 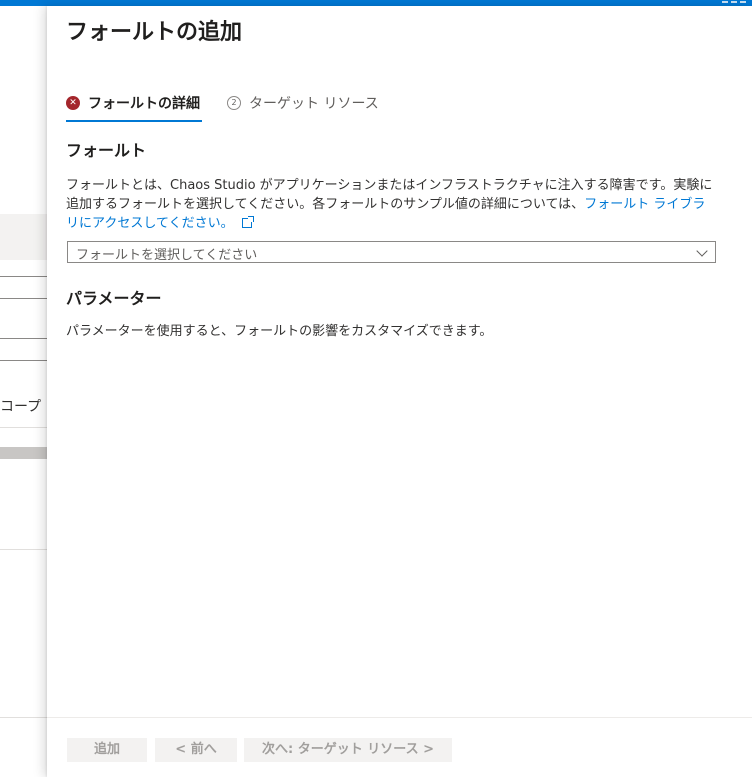 What do you see at coordinates (21, 407) in the screenshot?
I see `background-scope-label: コープ` at bounding box center [21, 407].